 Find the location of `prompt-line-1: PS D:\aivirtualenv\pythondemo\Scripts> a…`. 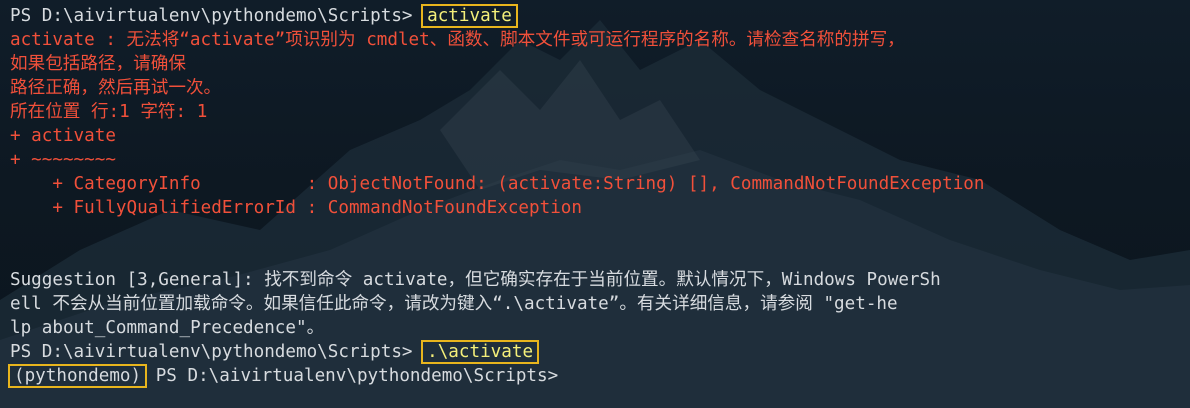

prompt-line-1: PS D:\aivirtualenv\pythondemo\Scripts> a… is located at coordinates (600, 16).